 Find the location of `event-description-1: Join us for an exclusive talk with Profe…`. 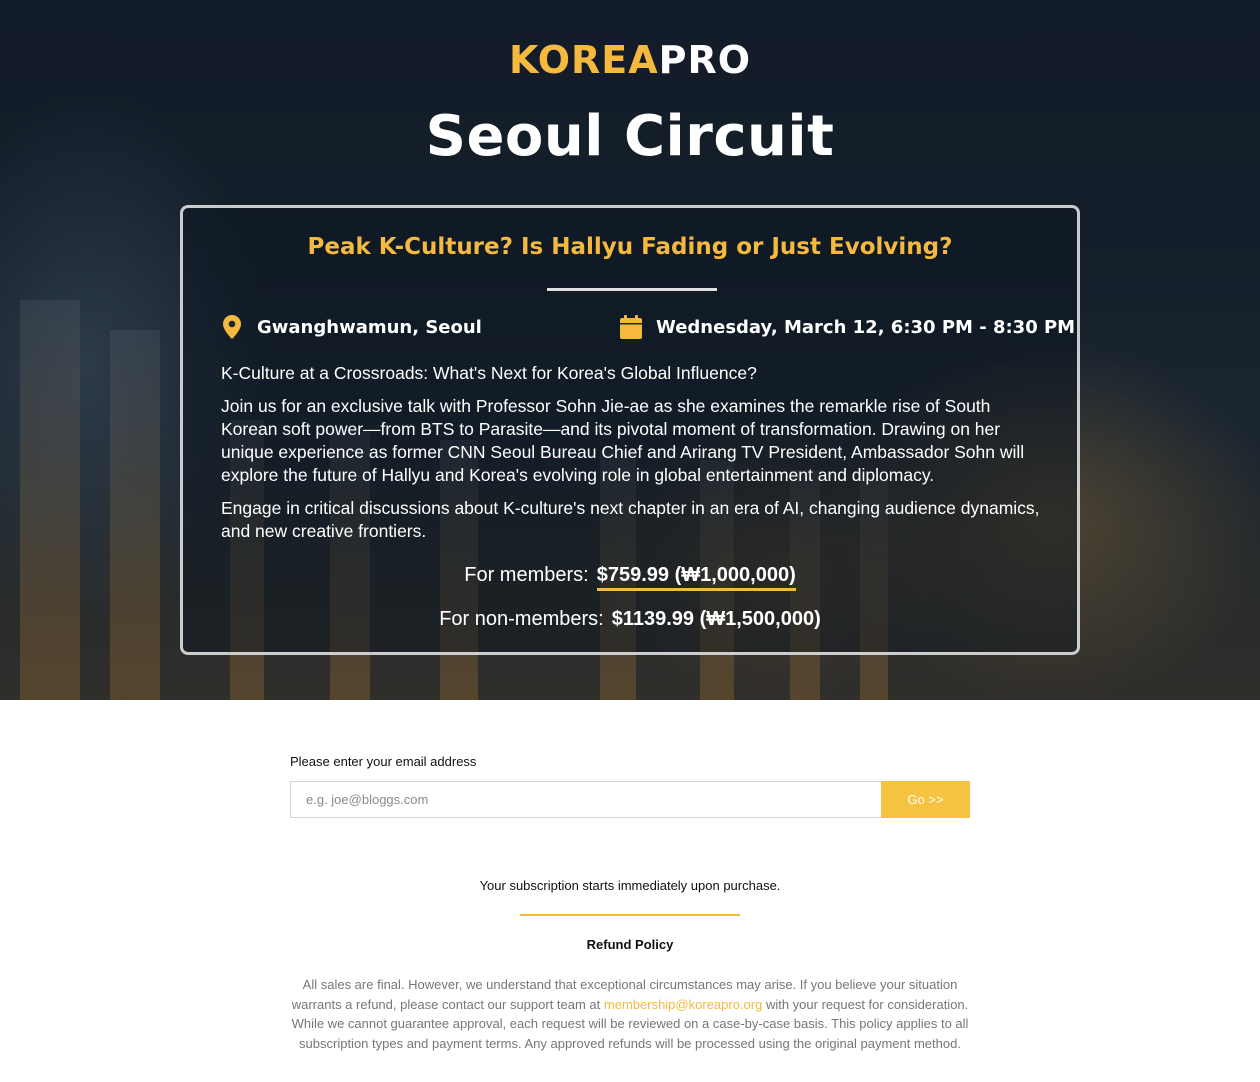

event-description-1: Join us for an exclusive talk with Profe… is located at coordinates (623, 440).